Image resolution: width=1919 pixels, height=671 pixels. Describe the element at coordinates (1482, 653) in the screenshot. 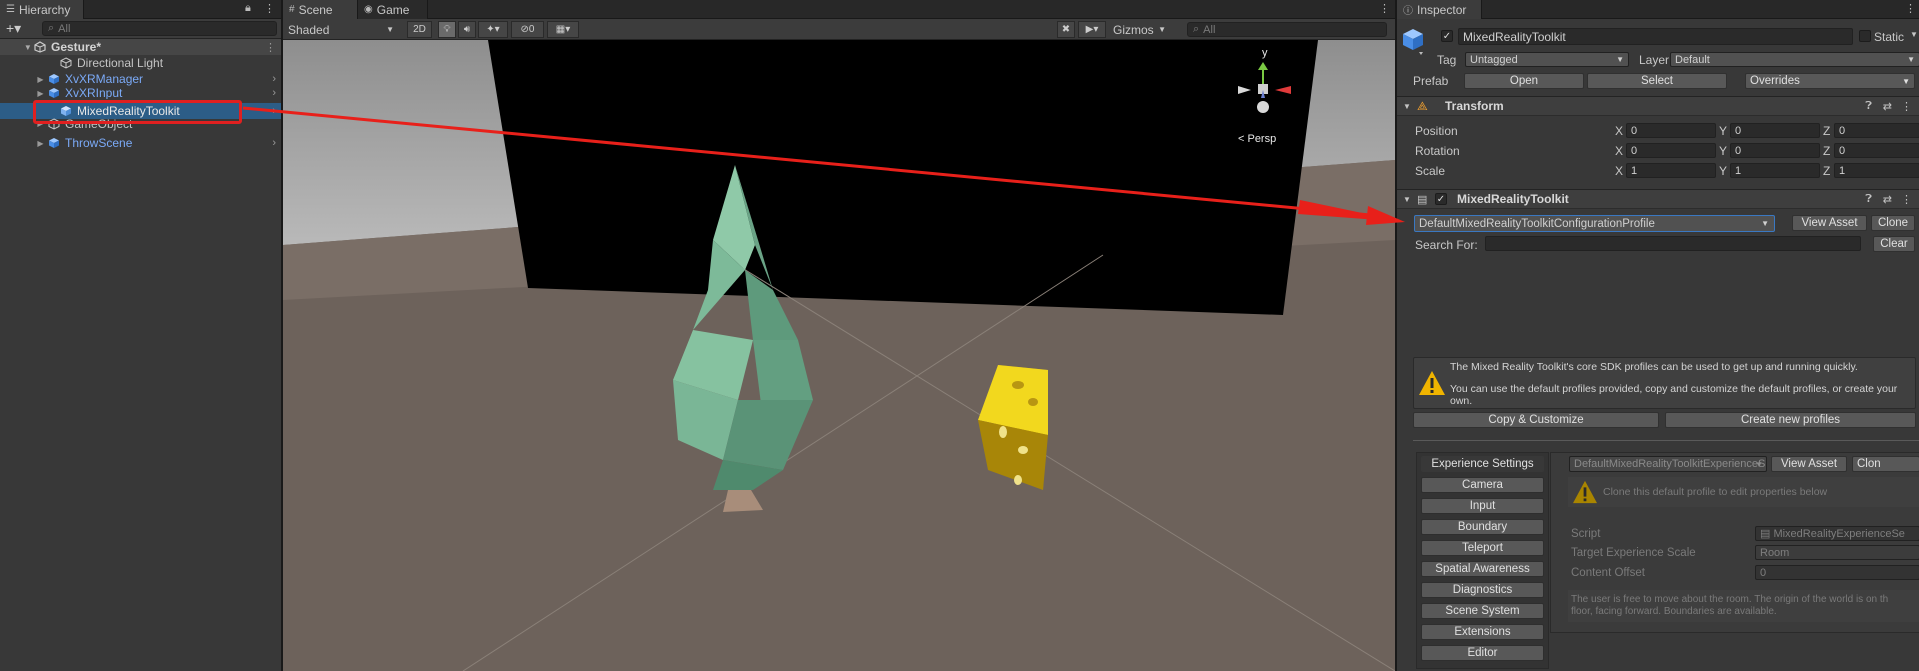

I see `nav-editor: Editor` at that location.